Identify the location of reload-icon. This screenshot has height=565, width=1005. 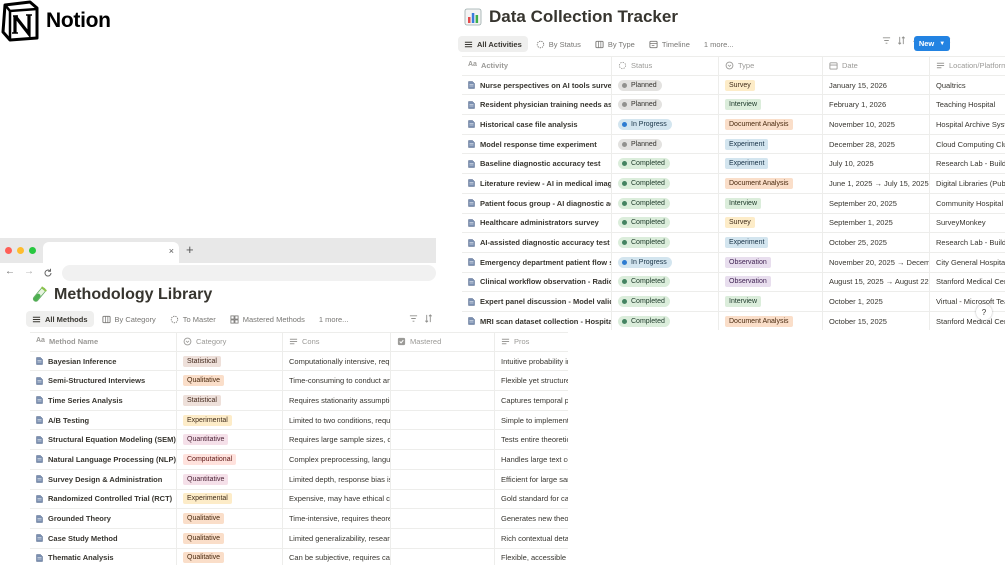
(48, 273).